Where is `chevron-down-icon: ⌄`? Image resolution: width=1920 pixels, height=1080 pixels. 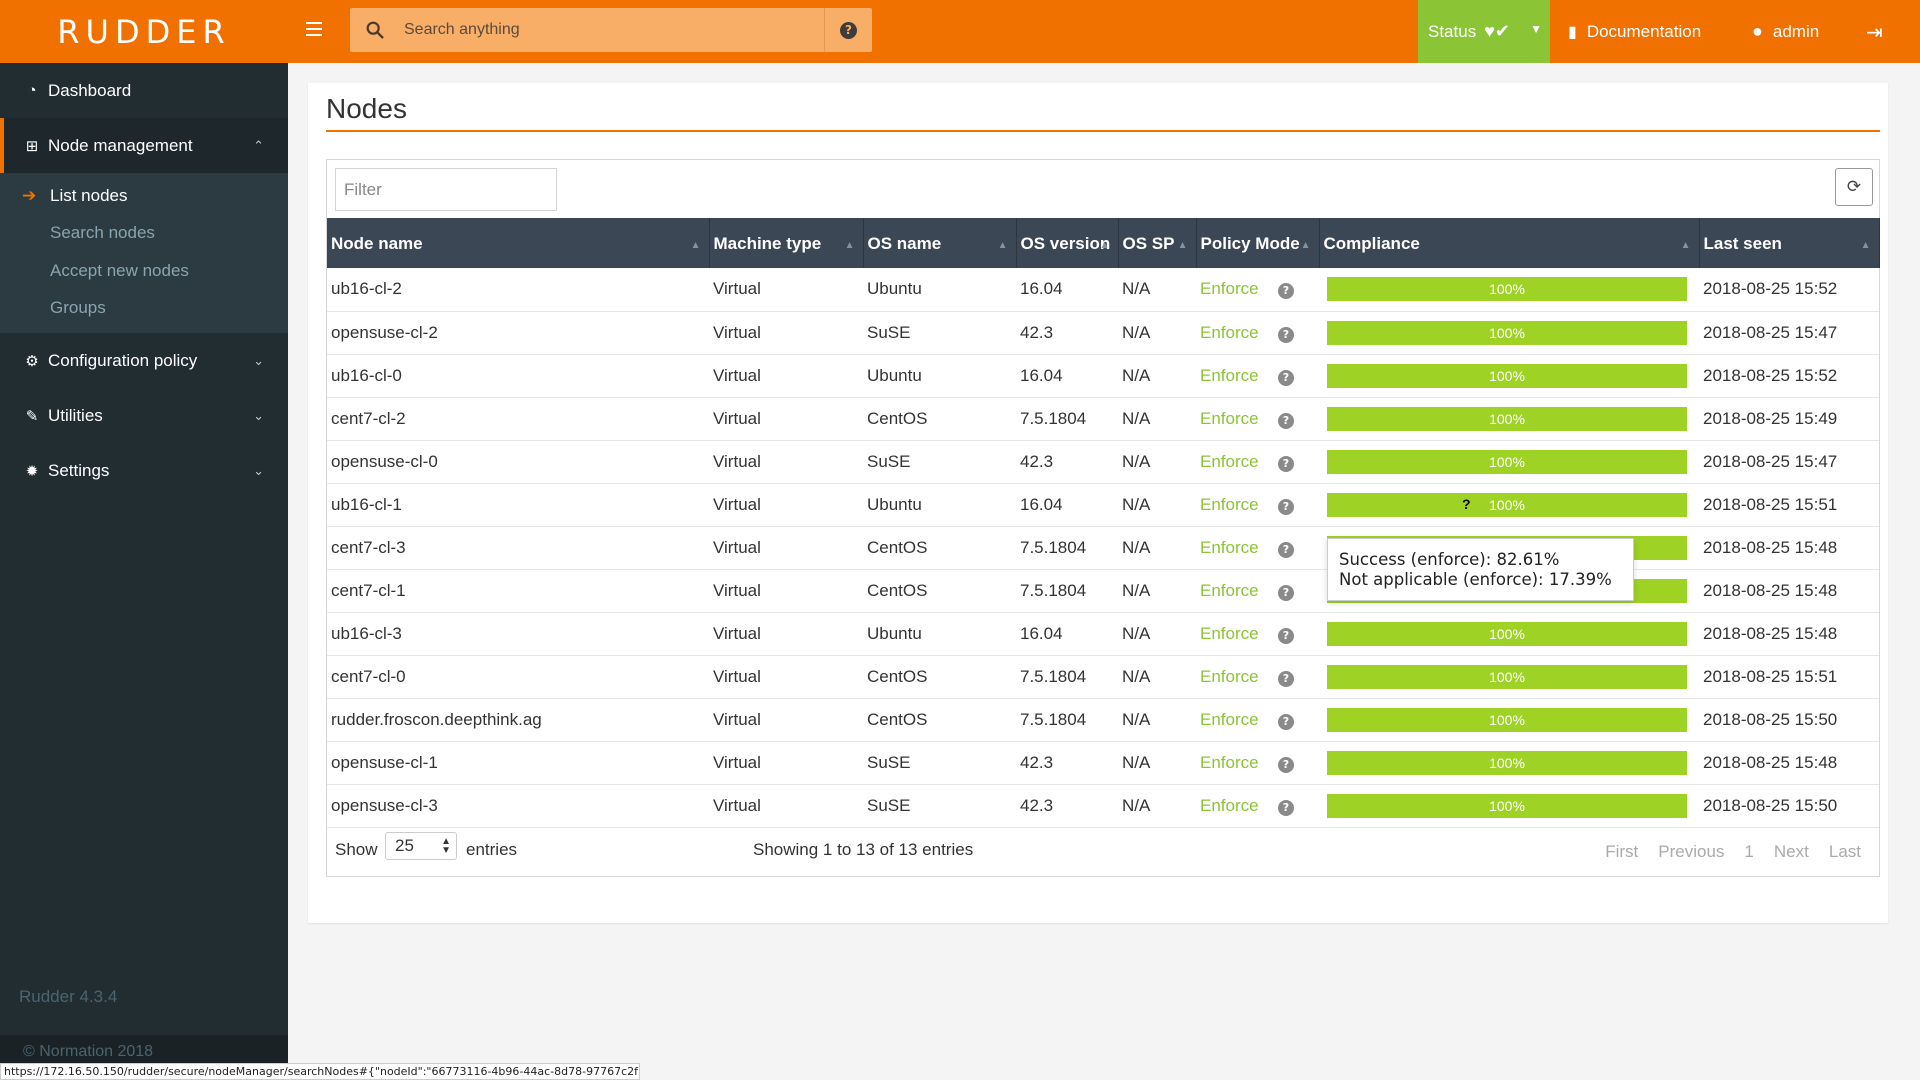 chevron-down-icon: ⌄ is located at coordinates (258, 360).